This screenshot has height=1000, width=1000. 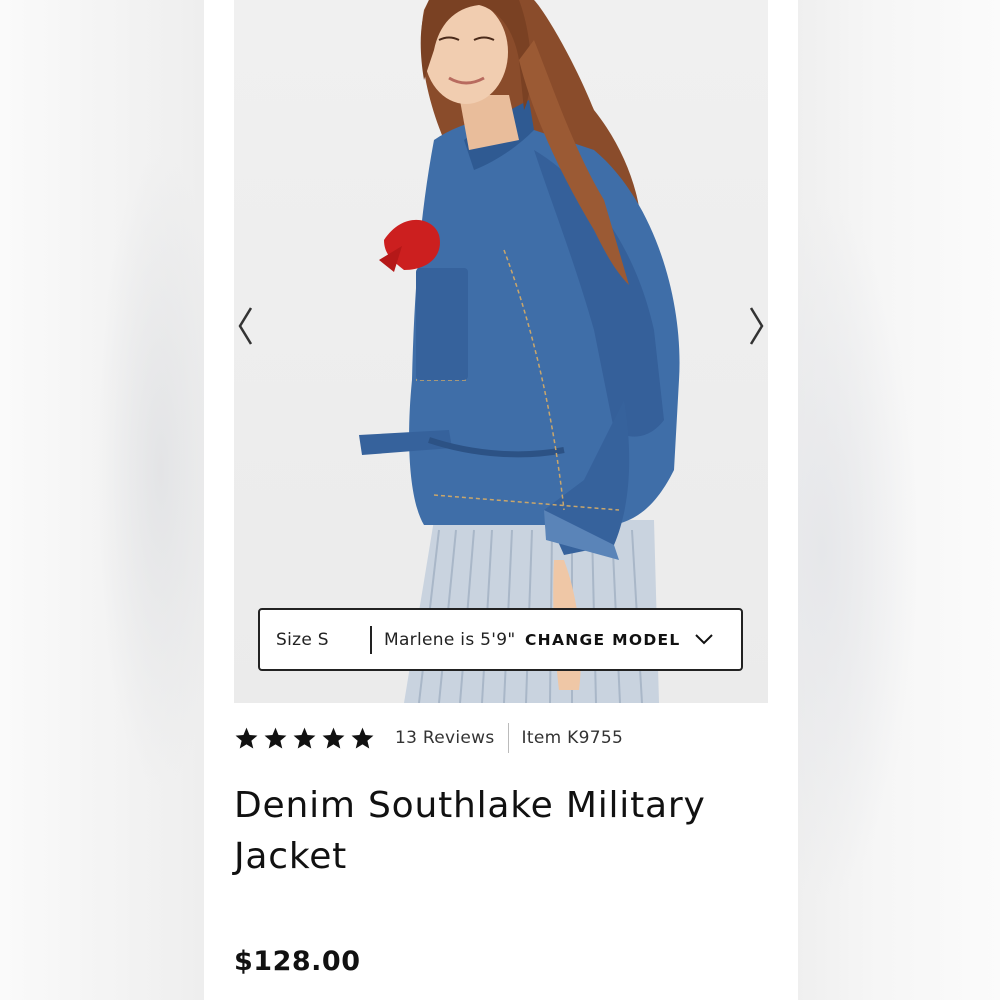 What do you see at coordinates (450, 639) in the screenshot?
I see `model-height-label: Marlene is 5'9"` at bounding box center [450, 639].